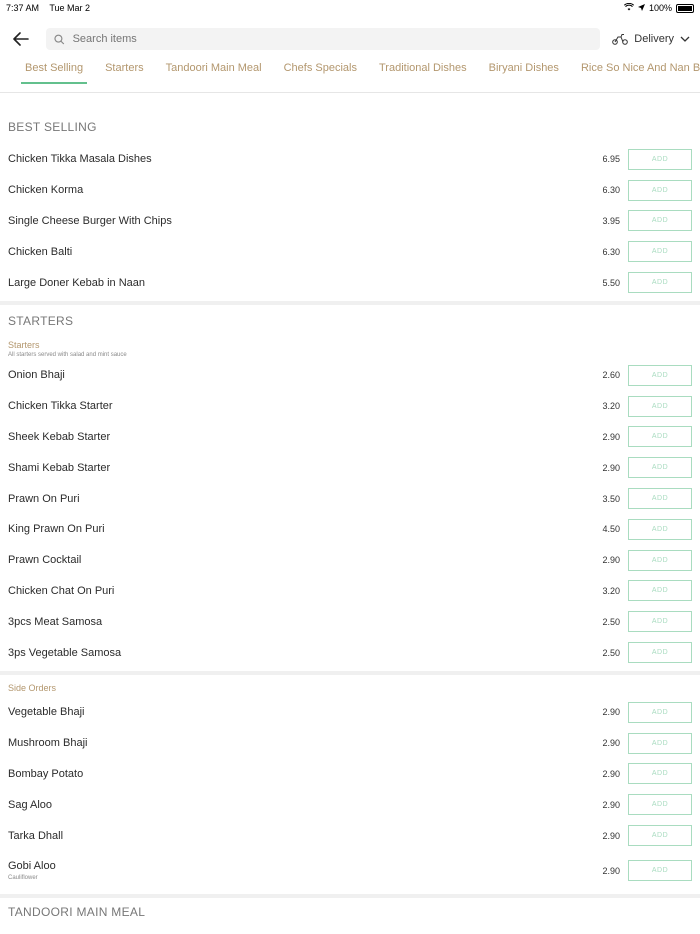 The height and width of the screenshot is (934, 700). Describe the element at coordinates (90, 220) in the screenshot. I see `item-name: Single Cheese Burger With Chips` at that location.